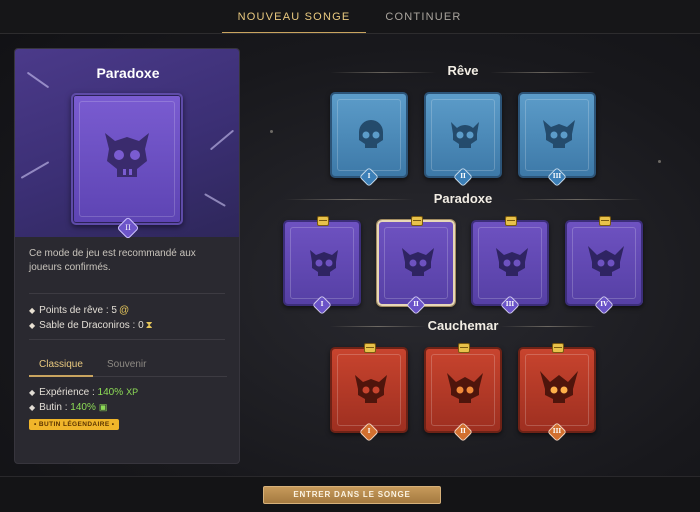 The image size is (700, 512). I want to click on top-tab-bar: NOUVEAU SONGE CONTINUER, so click(350, 17).